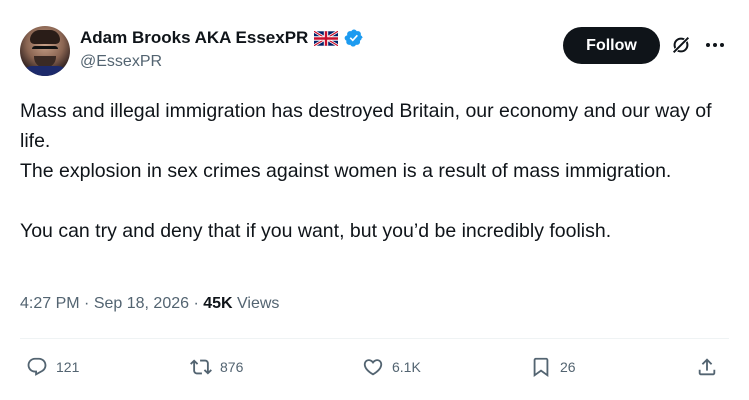 This screenshot has width=749, height=400. What do you see at coordinates (374, 338) in the screenshot?
I see `divider` at bounding box center [374, 338].